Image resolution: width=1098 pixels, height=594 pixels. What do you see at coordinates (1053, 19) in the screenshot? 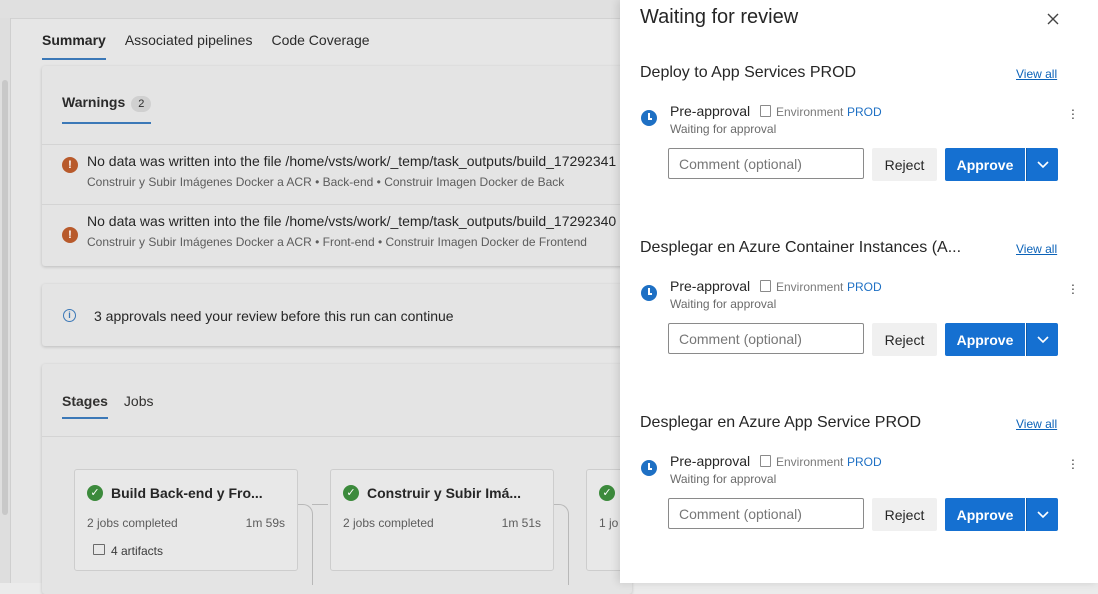
I see `close-icon` at bounding box center [1053, 19].